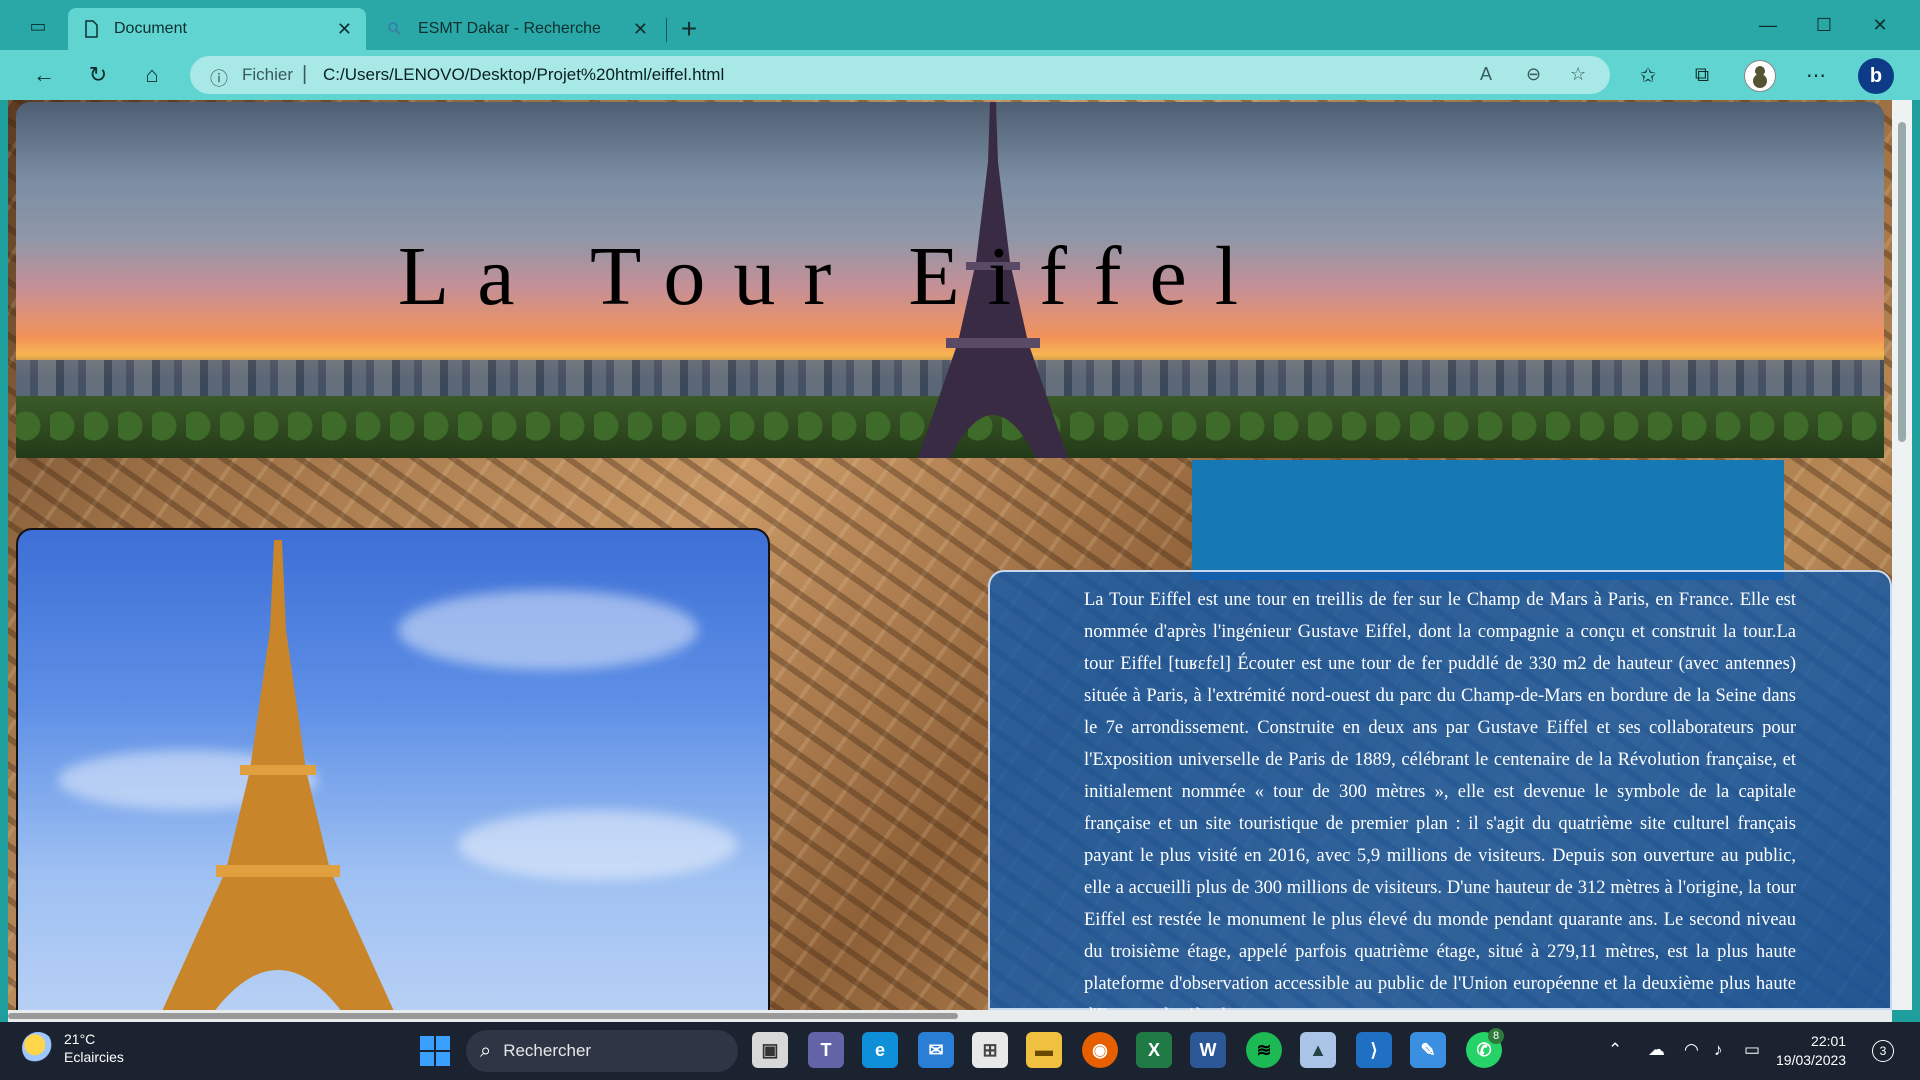  What do you see at coordinates (1760, 76) in the screenshot?
I see `profile-avatar` at bounding box center [1760, 76].